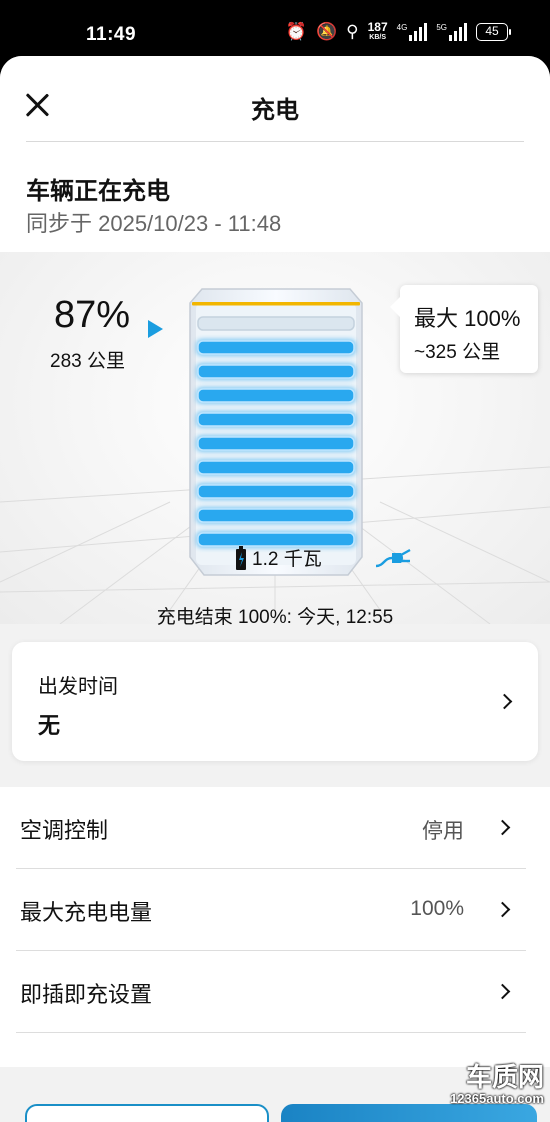  Describe the element at coordinates (87, 361) in the screenshot. I see `current-range: 283 公里` at that location.